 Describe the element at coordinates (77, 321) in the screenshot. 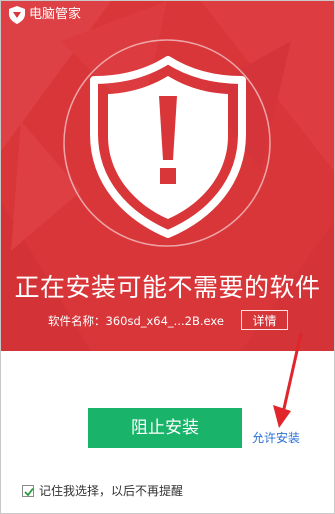

I see `file-name-label: 软件名称：` at that location.